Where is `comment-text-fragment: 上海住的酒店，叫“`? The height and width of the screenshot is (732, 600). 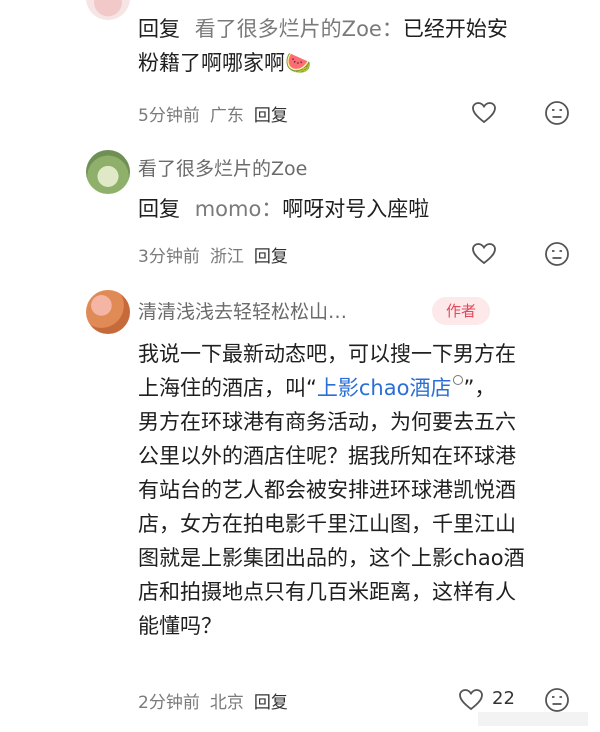 comment-text-fragment: 上海住的酒店，叫“ is located at coordinates (227, 388).